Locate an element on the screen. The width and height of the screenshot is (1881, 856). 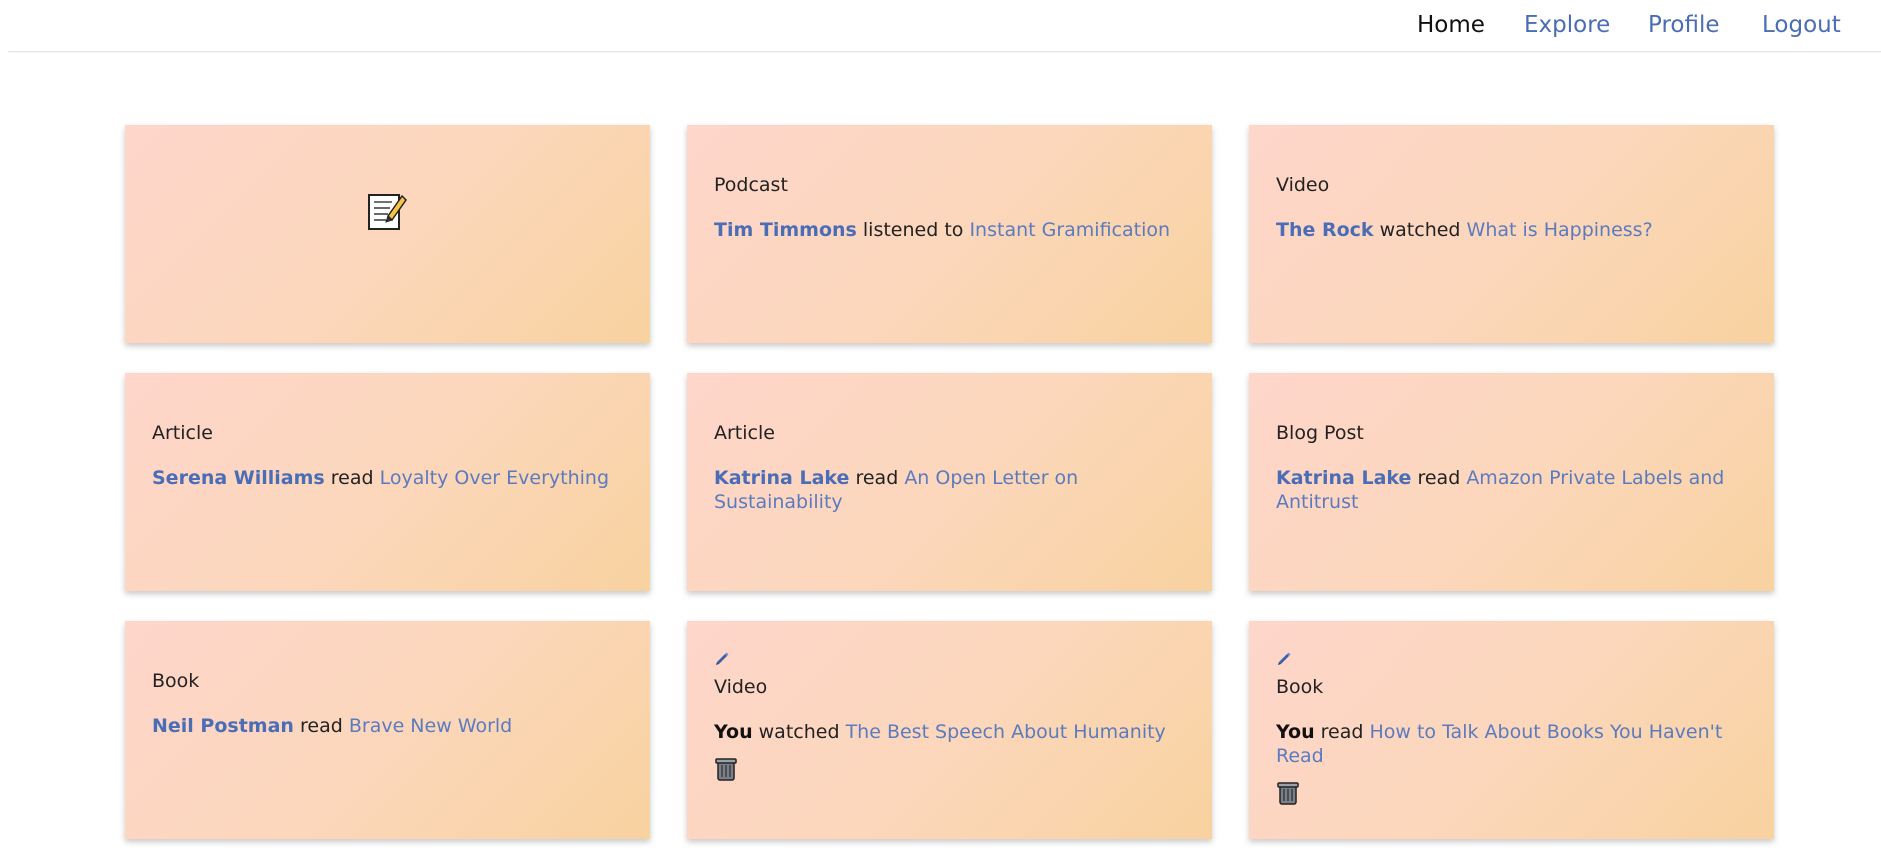
actor-link: The Rock is located at coordinates (1325, 230).